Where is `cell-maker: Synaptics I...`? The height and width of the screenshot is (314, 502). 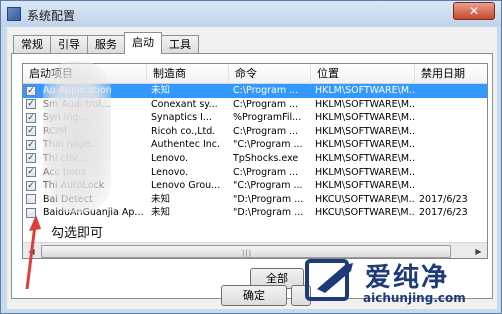
cell-maker: Synaptics I... is located at coordinates (181, 118).